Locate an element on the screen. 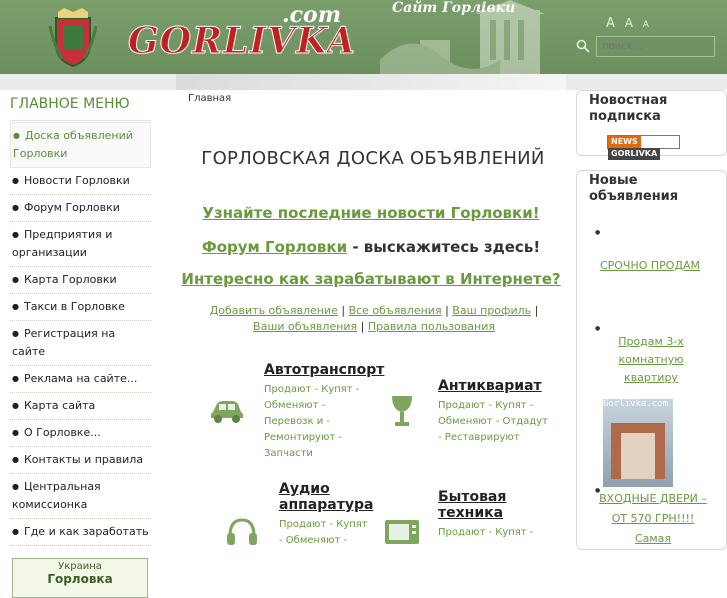 This screenshot has height=598, width=727. my-ads-link: Ваши объявления is located at coordinates (305, 326).